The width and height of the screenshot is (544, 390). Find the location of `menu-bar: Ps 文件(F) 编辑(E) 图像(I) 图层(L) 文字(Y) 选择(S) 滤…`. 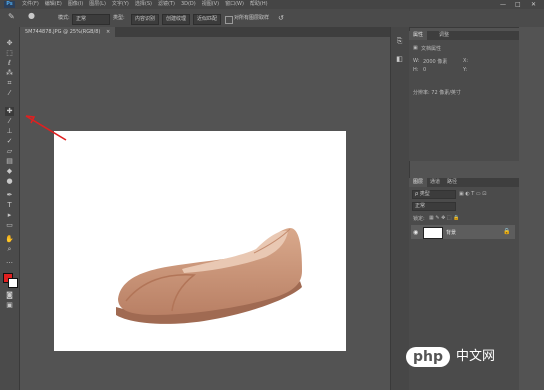

menu-bar: Ps 文件(F) 编辑(E) 图像(I) 图层(L) 文字(Y) 选择(S) 滤… is located at coordinates (272, 4).